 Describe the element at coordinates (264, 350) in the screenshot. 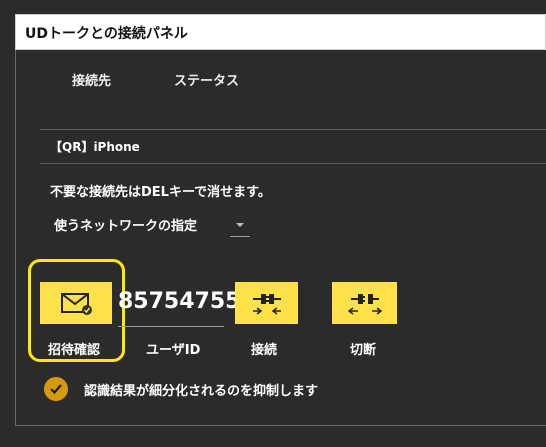

I see `connect-label: 接続` at that location.